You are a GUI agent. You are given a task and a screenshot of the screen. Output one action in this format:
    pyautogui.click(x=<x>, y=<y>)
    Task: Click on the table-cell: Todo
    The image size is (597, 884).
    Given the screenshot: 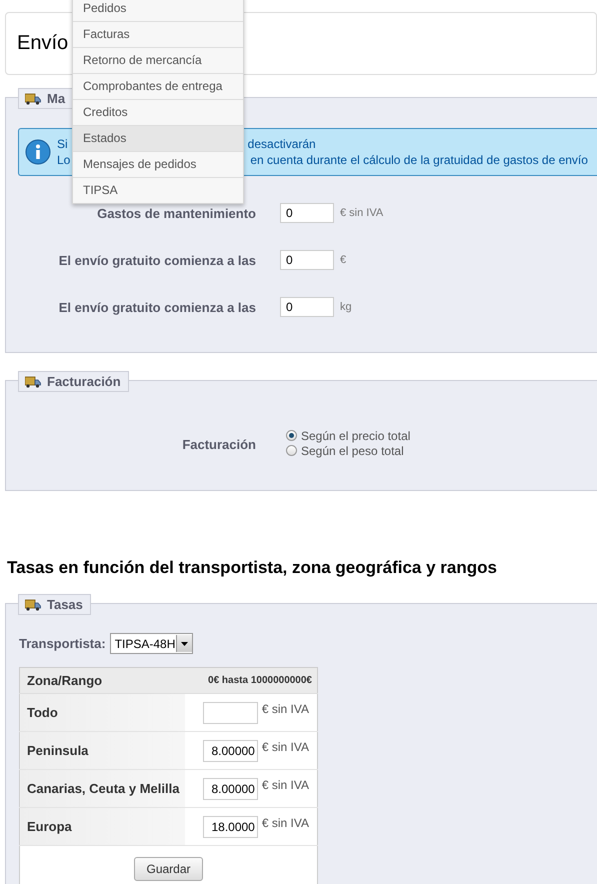 What is the action you would take?
    pyautogui.click(x=102, y=713)
    